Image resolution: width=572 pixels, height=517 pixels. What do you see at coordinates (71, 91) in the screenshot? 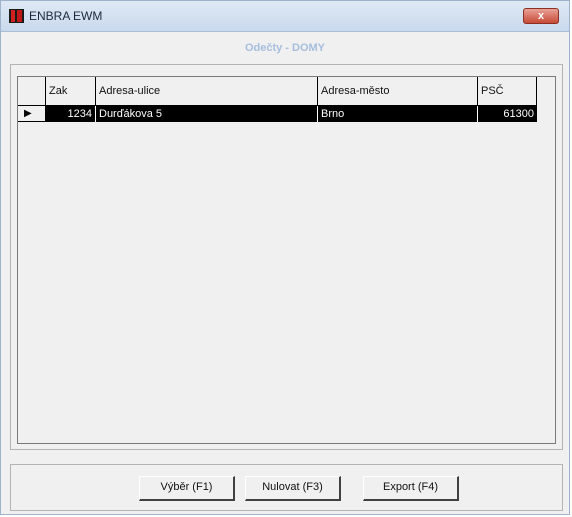
I see `column-header-zak: Zak` at bounding box center [71, 91].